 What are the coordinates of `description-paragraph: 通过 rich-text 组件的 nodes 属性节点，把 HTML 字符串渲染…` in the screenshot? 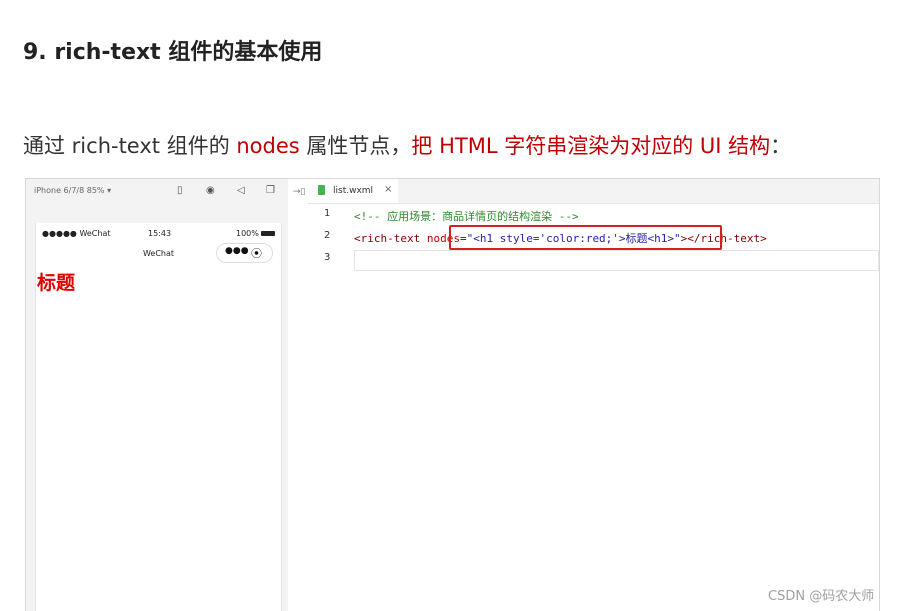 It's located at (407, 145).